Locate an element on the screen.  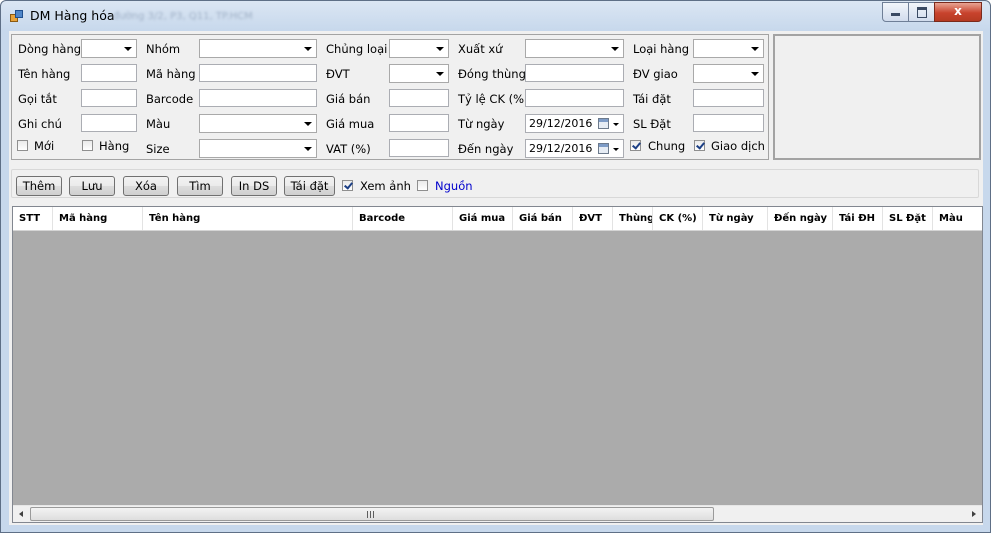
label-moi: Mới is located at coordinates (44, 146).